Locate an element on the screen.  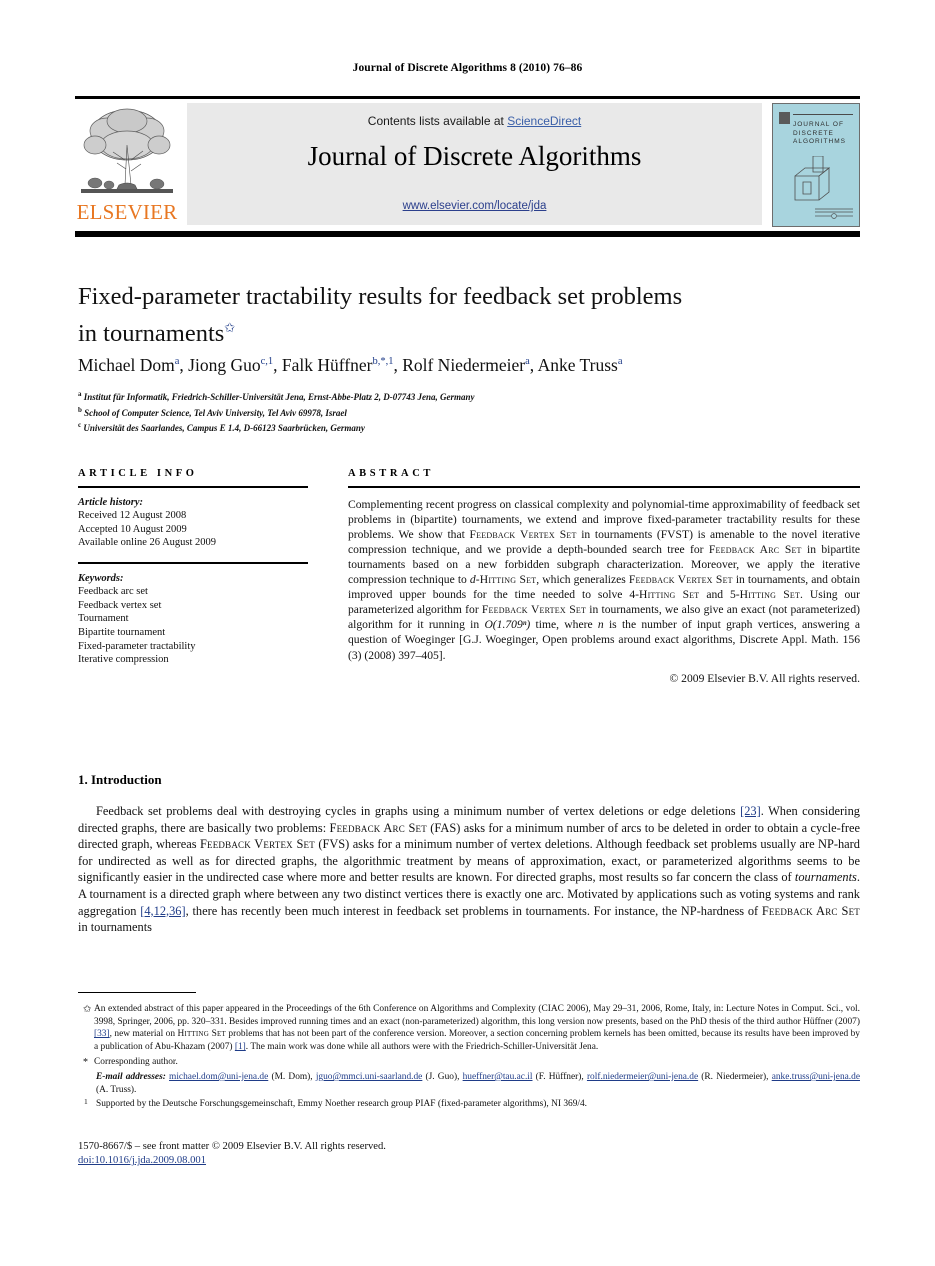
email-link: rolf.niedermeier@uni-jena.de is located at coordinates (642, 1077).